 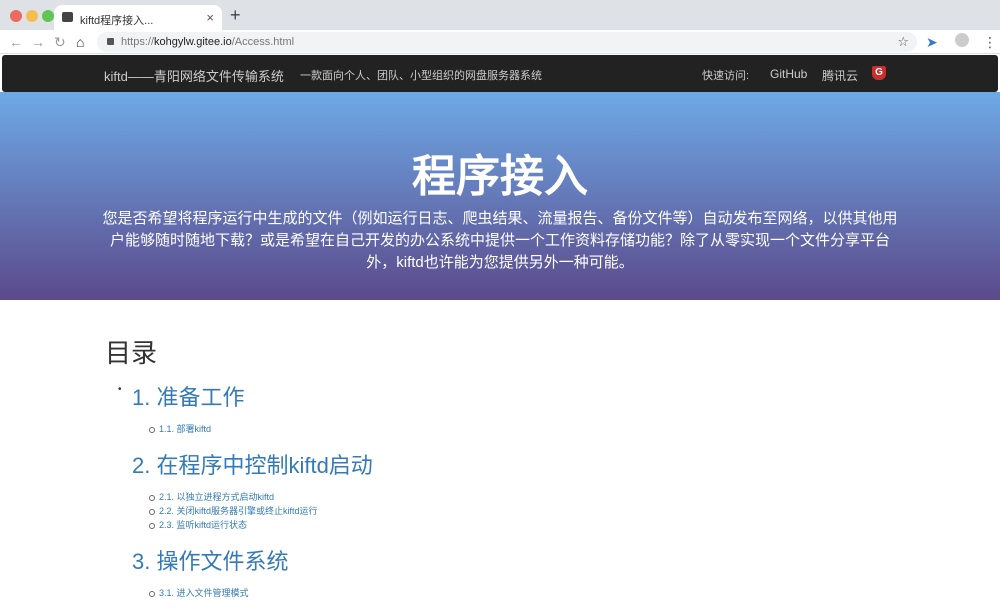 What do you see at coordinates (16, 16) in the screenshot?
I see `close-window-button` at bounding box center [16, 16].